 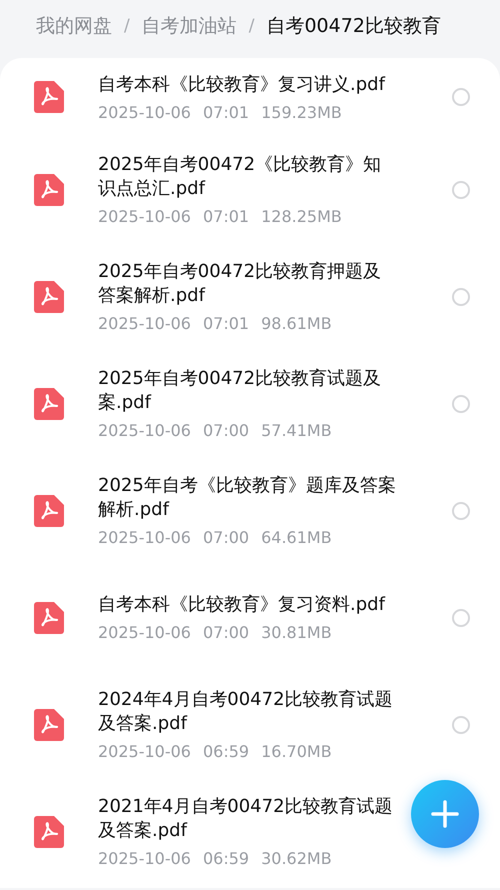 I want to click on file-size: 30.81MB, so click(x=296, y=632).